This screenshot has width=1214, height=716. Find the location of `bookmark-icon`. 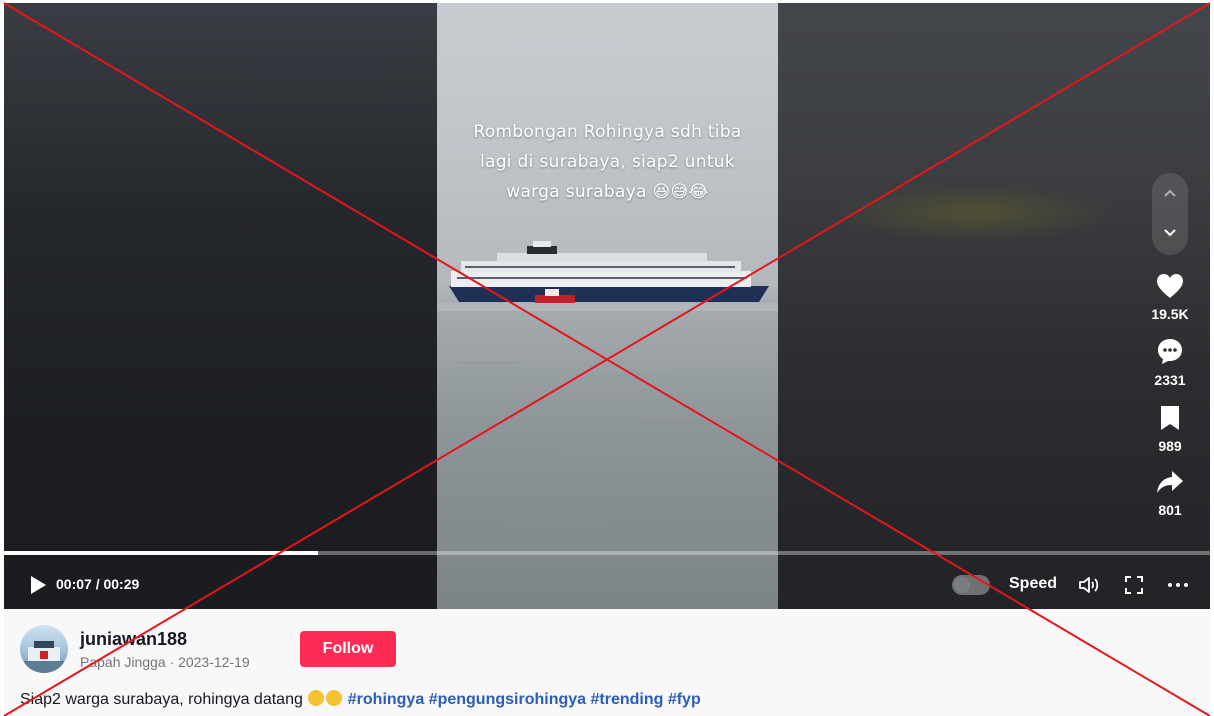

bookmark-icon is located at coordinates (1170, 418).